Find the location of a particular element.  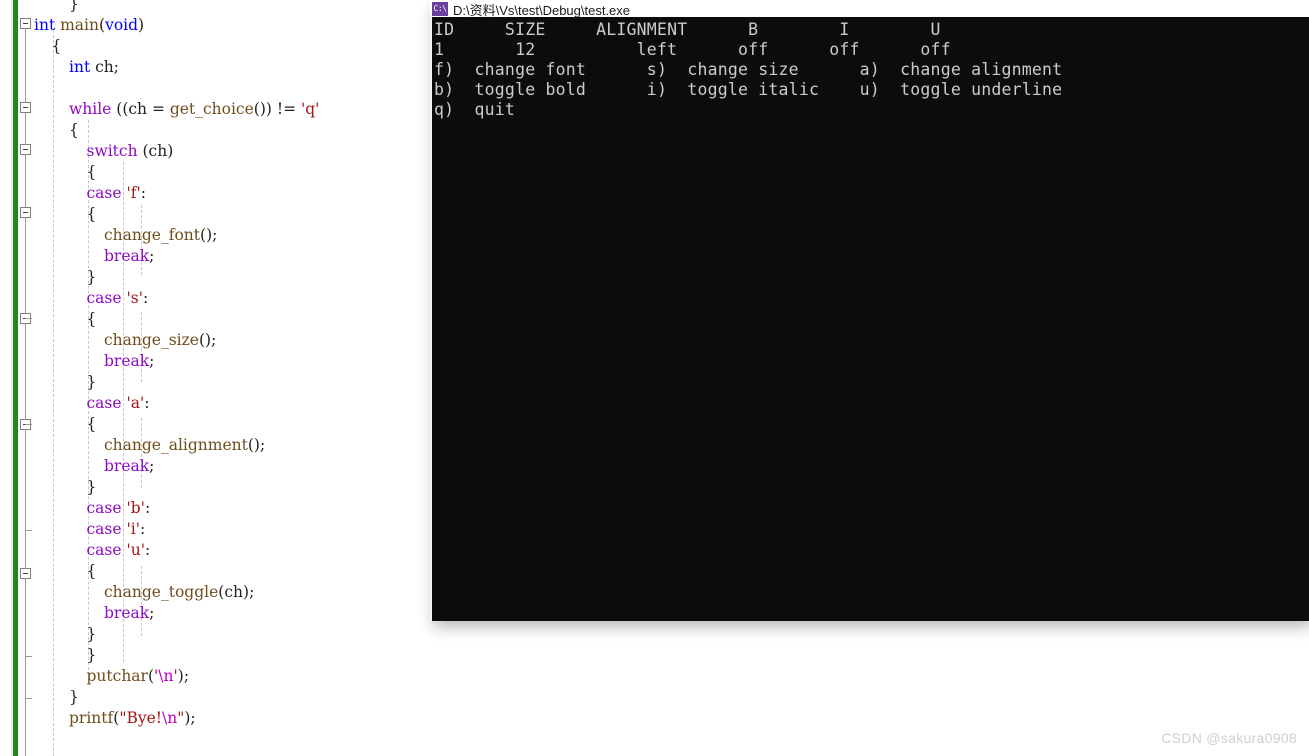

code-token: 'i' is located at coordinates (133, 529).